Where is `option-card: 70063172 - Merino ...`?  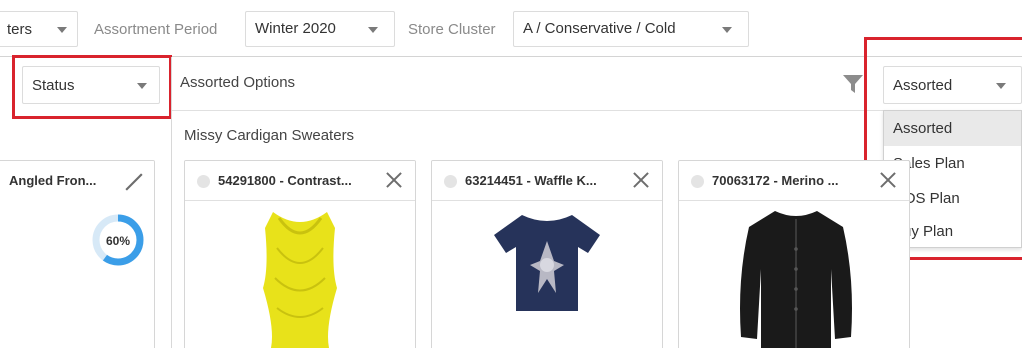
option-card: 70063172 - Merino ... is located at coordinates (794, 254).